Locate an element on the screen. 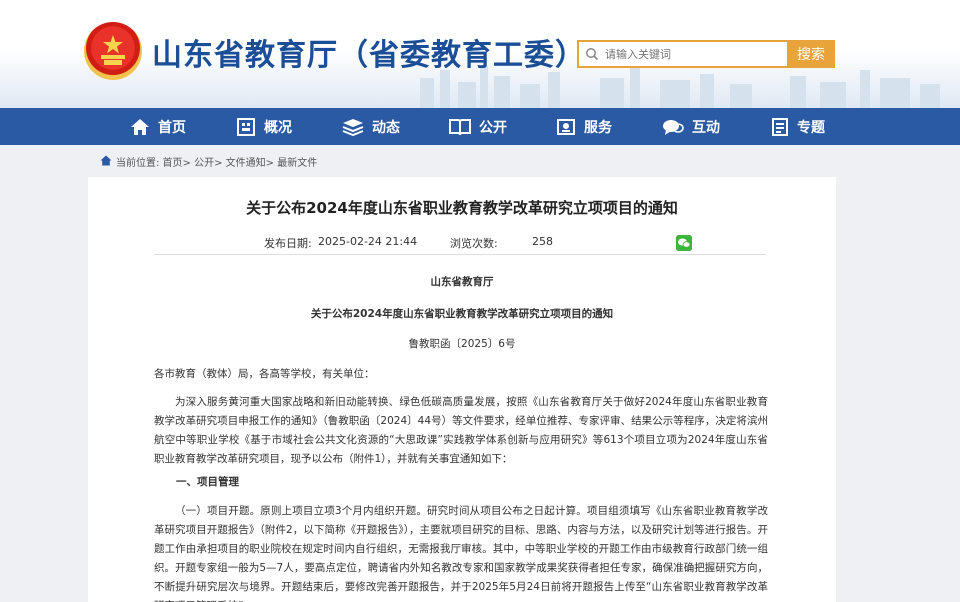  book-icon is located at coordinates (460, 127).